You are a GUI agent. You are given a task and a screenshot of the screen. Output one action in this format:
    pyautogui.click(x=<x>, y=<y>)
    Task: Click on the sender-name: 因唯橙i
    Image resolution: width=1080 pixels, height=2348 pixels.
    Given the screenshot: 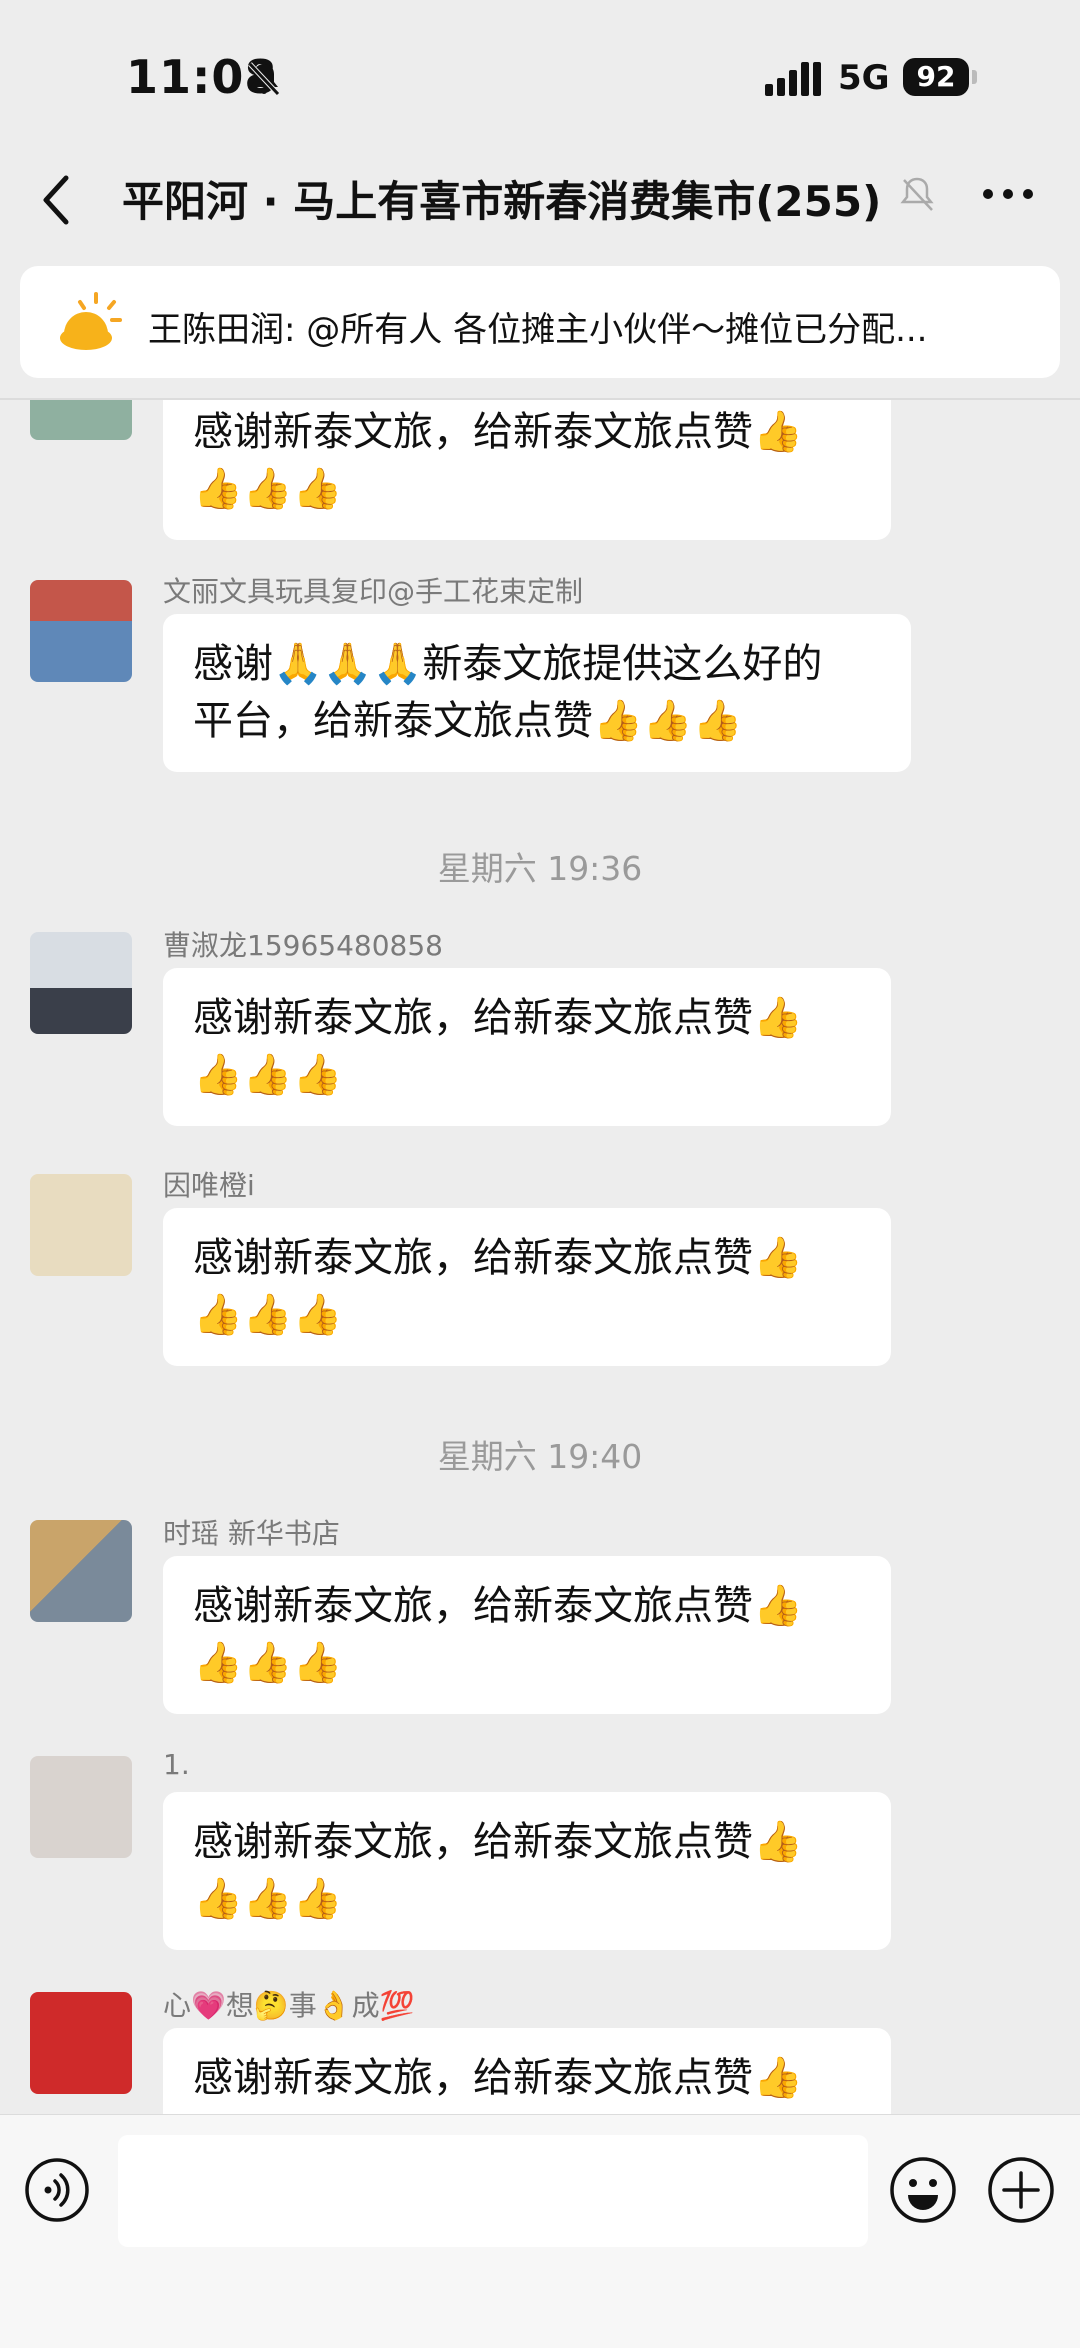 What is the action you would take?
    pyautogui.click(x=209, y=1185)
    